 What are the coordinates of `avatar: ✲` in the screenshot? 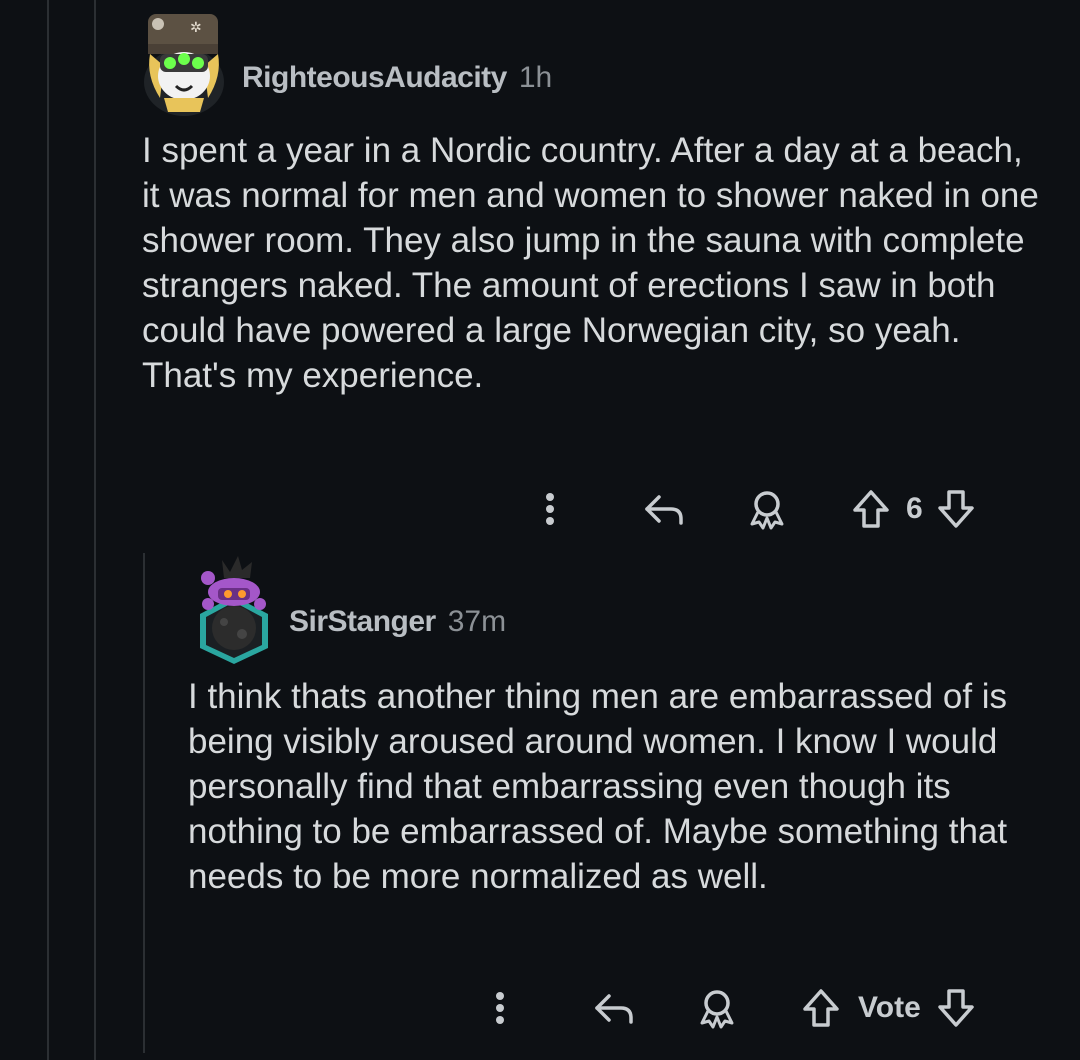 It's located at (184, 61).